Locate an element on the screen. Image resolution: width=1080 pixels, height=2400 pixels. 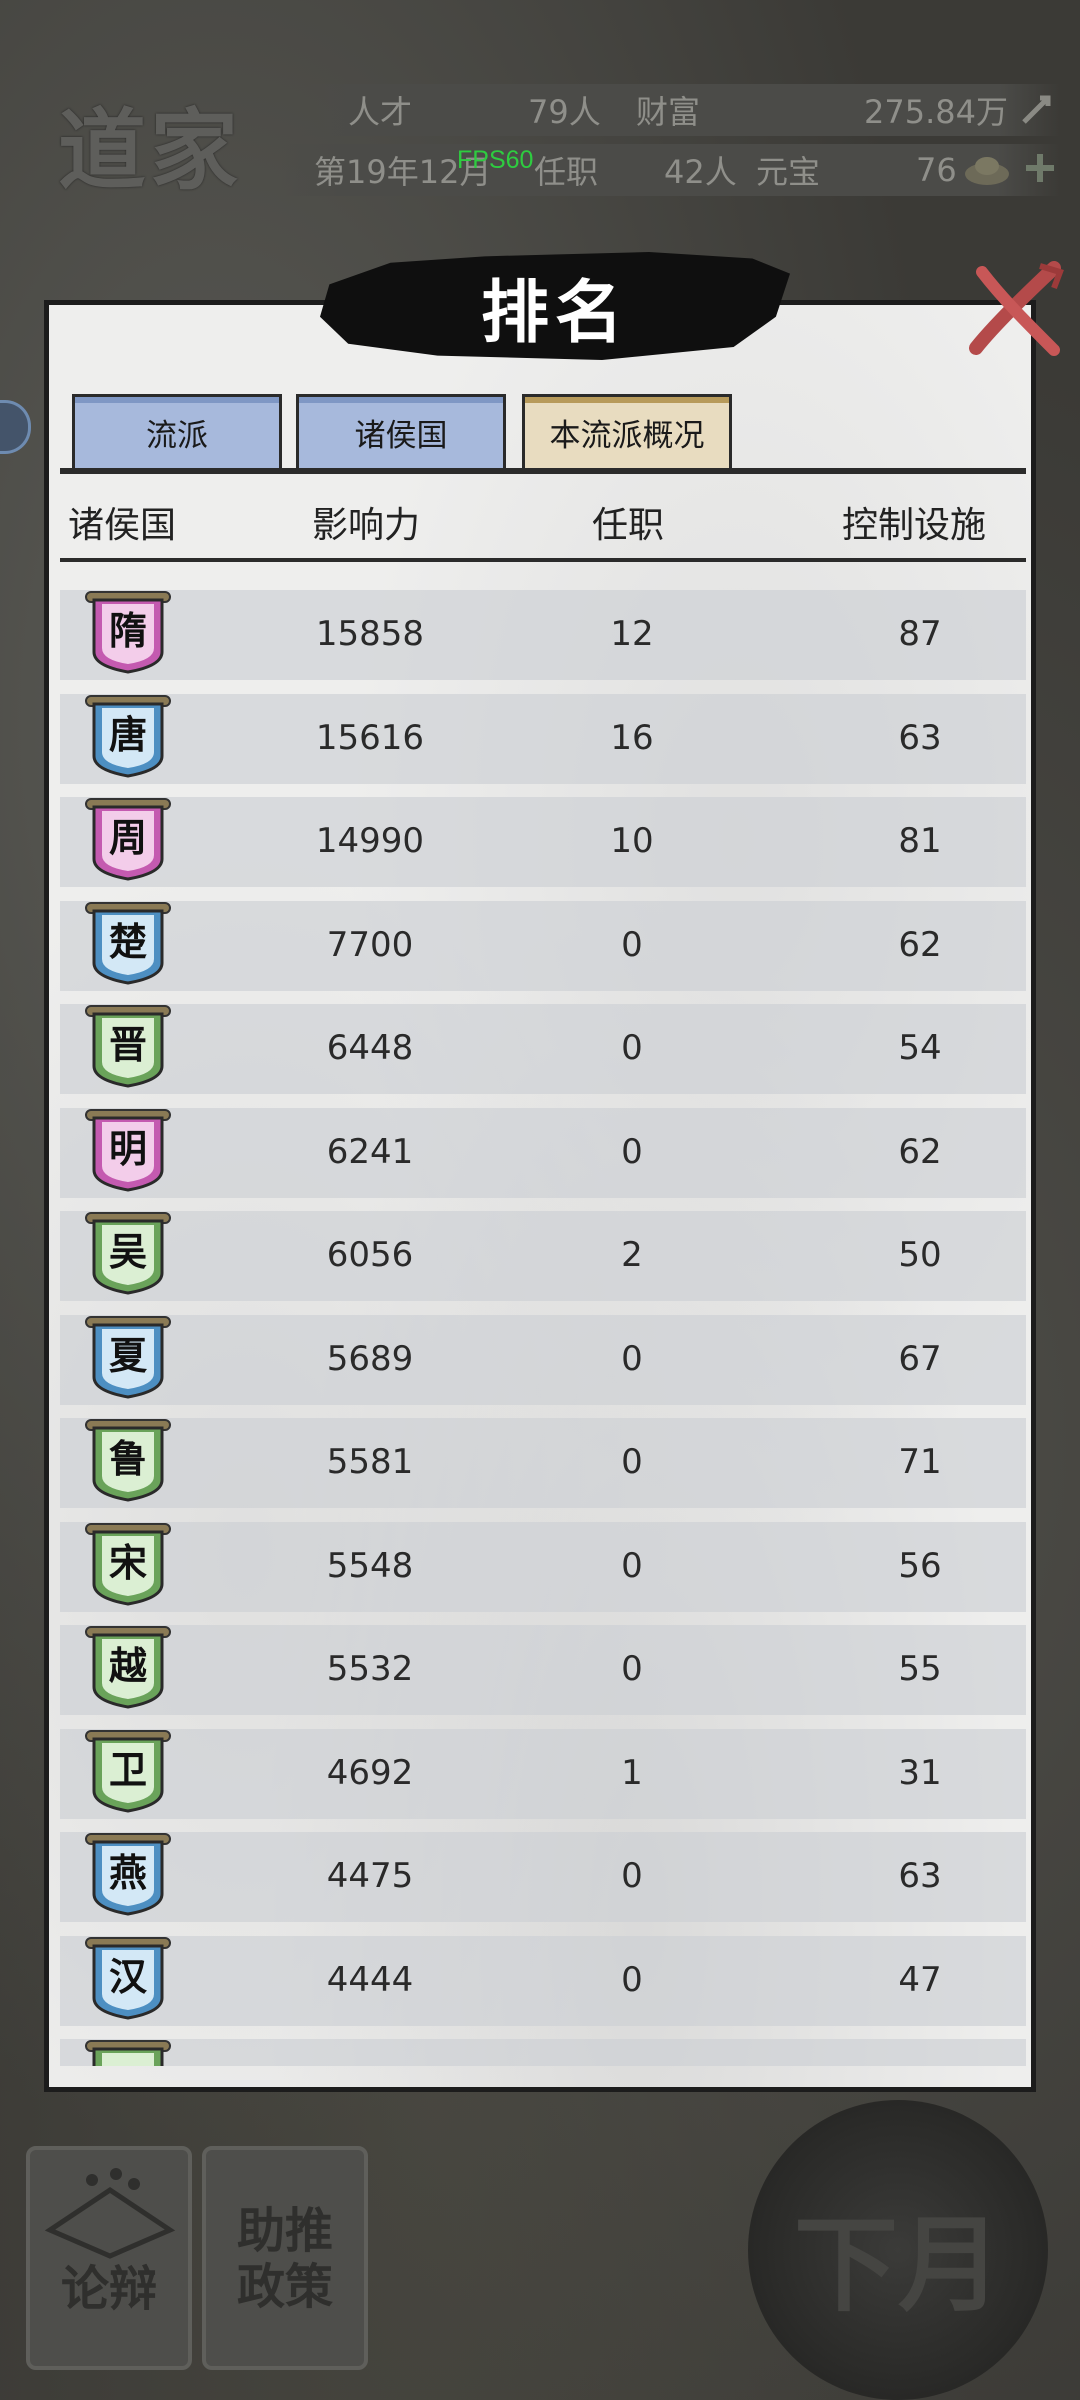
fps-counter: FPS60 is located at coordinates (495, 160).